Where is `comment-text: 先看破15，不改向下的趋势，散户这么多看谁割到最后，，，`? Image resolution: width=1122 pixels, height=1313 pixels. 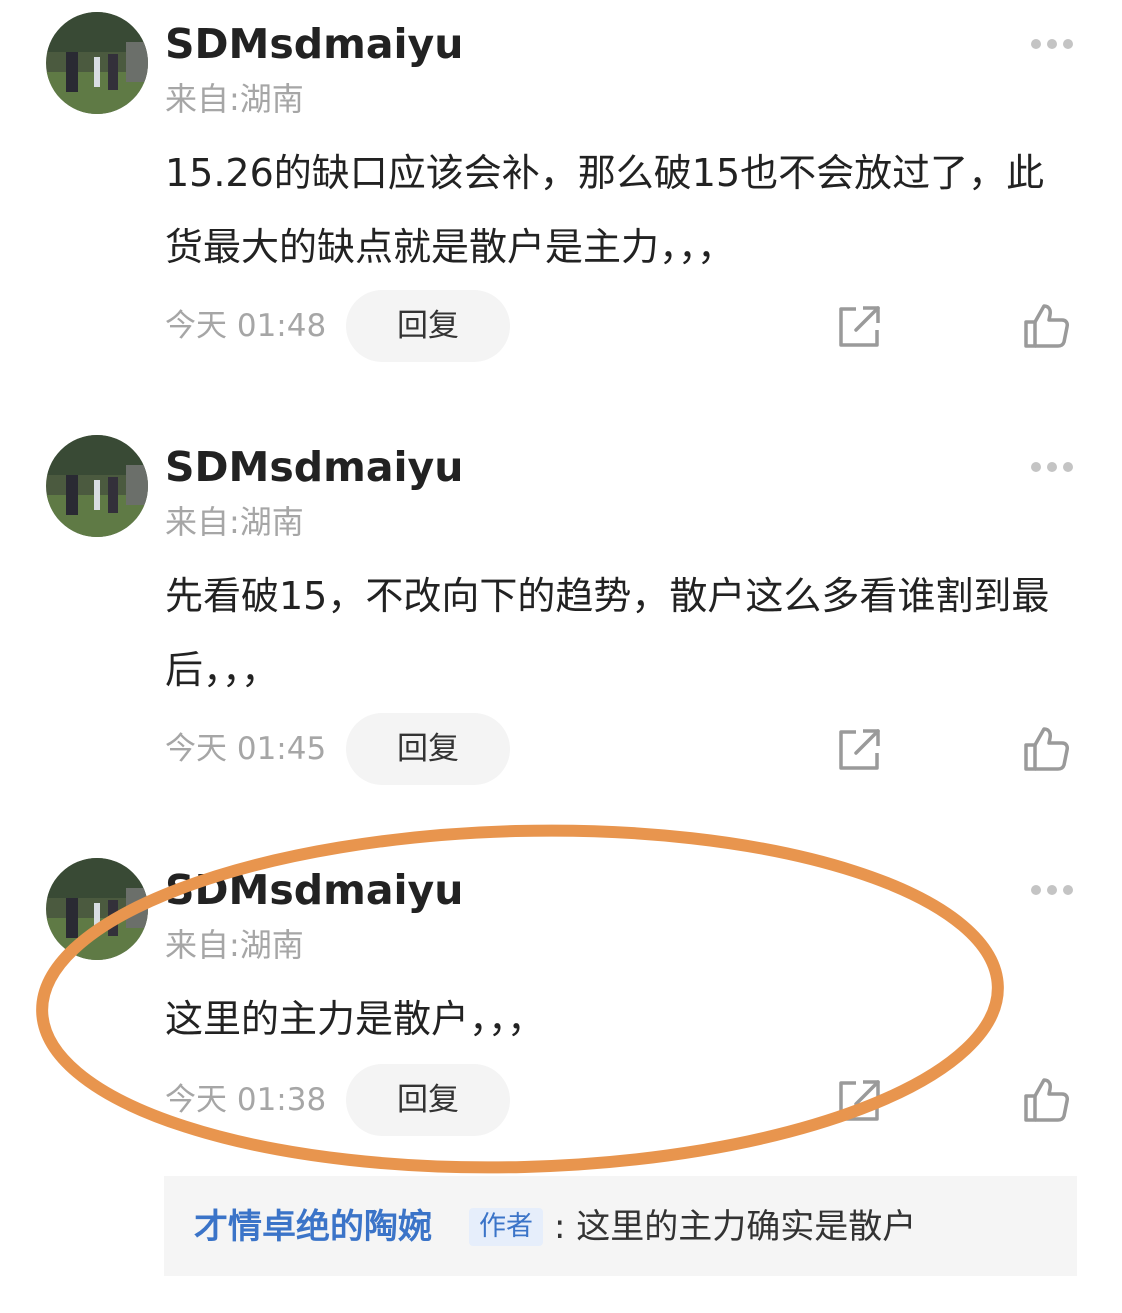 comment-text: 先看破15，不改向下的趋势，散户这么多看谁割到最后，，， is located at coordinates (607, 633).